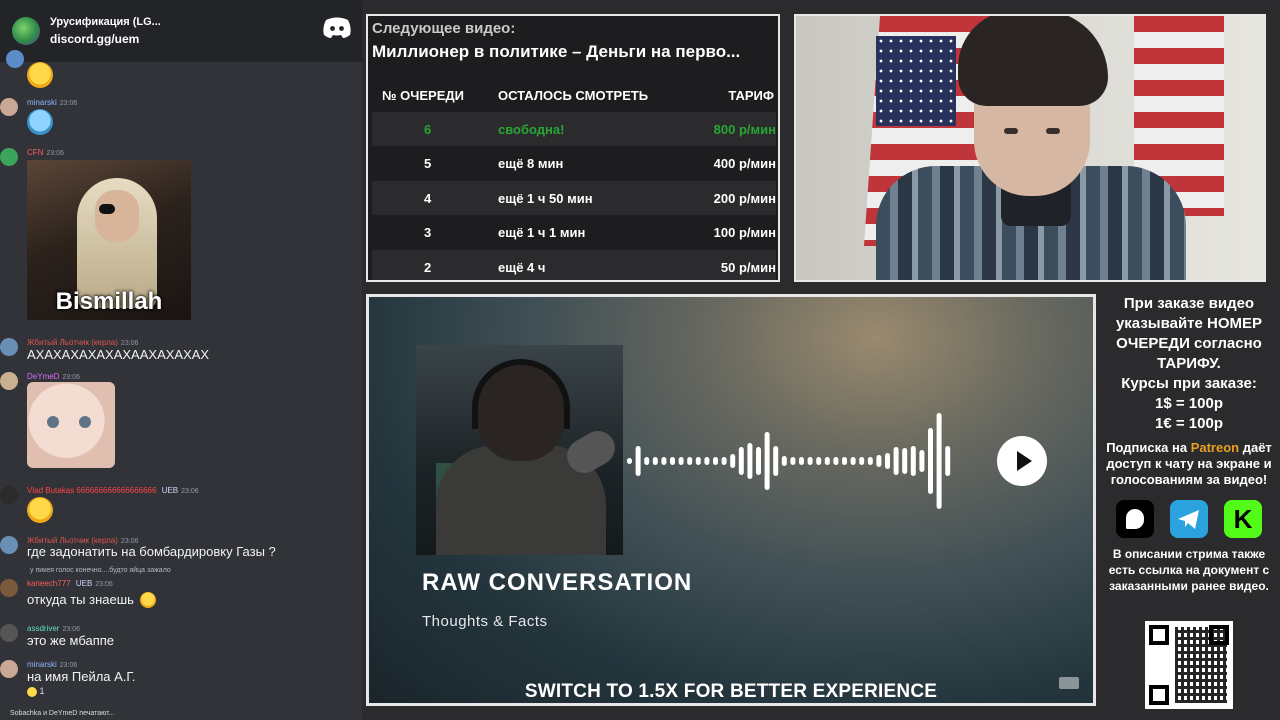 Image resolution: width=1280 pixels, height=720 pixels. I want to click on playback-speed-banner: SWITCH TO 1.5X FOR BETTER EXPERIENCE, so click(731, 691).